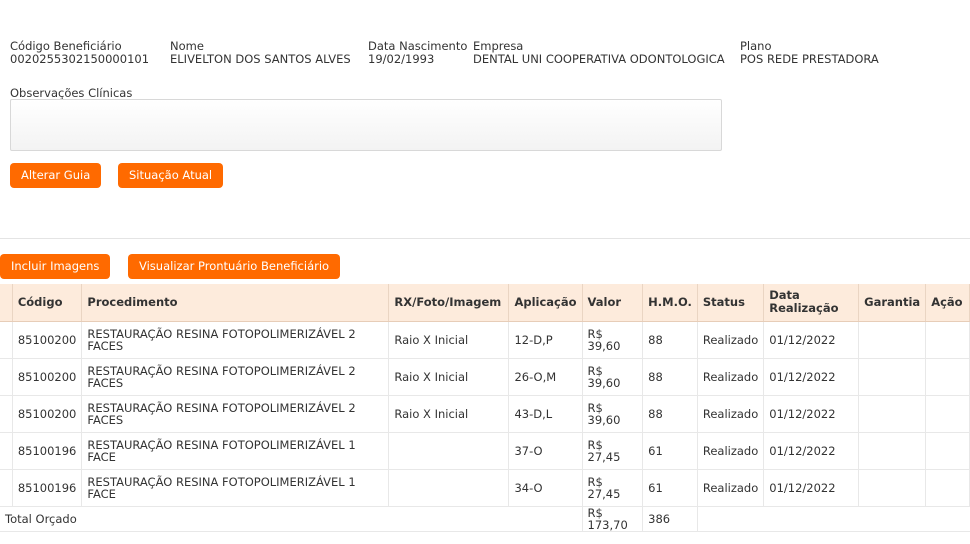  Describe the element at coordinates (809, 59) in the screenshot. I see `plano-value: POS REDE PRESTADORA` at that location.